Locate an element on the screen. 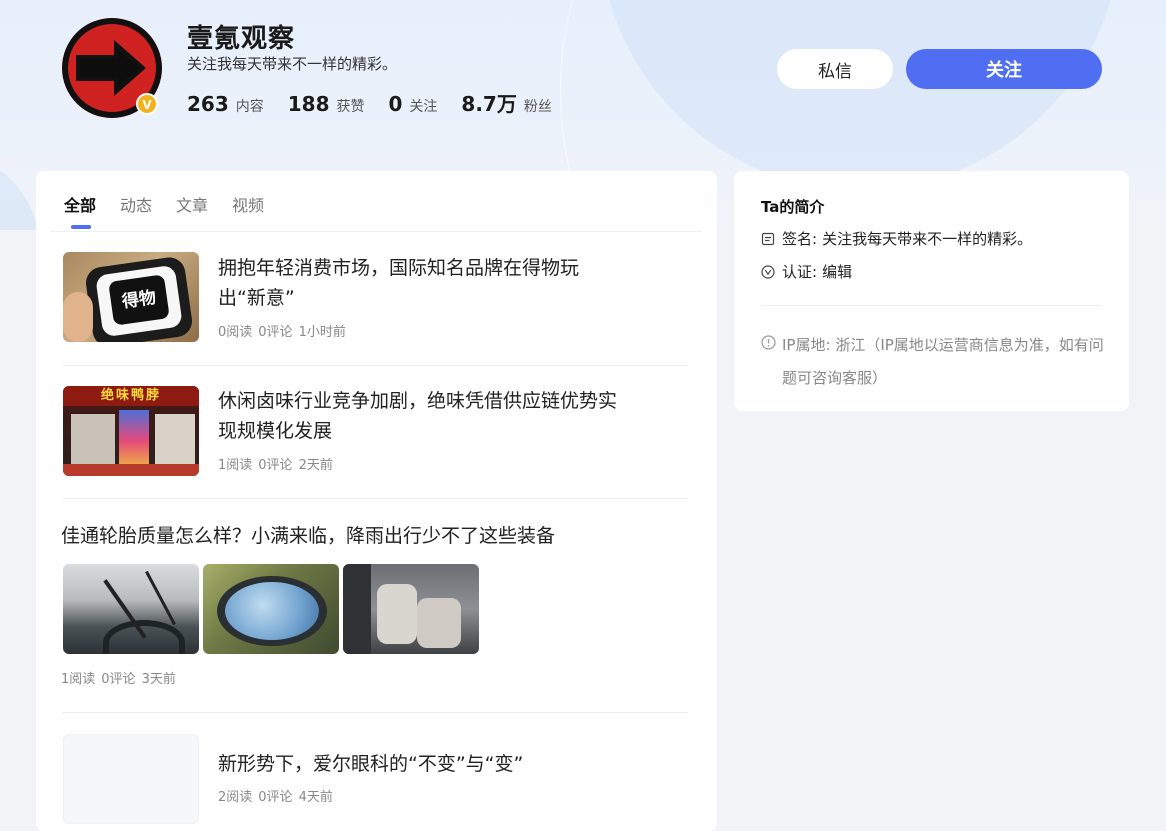  read-count: 0阅读 is located at coordinates (235, 332).